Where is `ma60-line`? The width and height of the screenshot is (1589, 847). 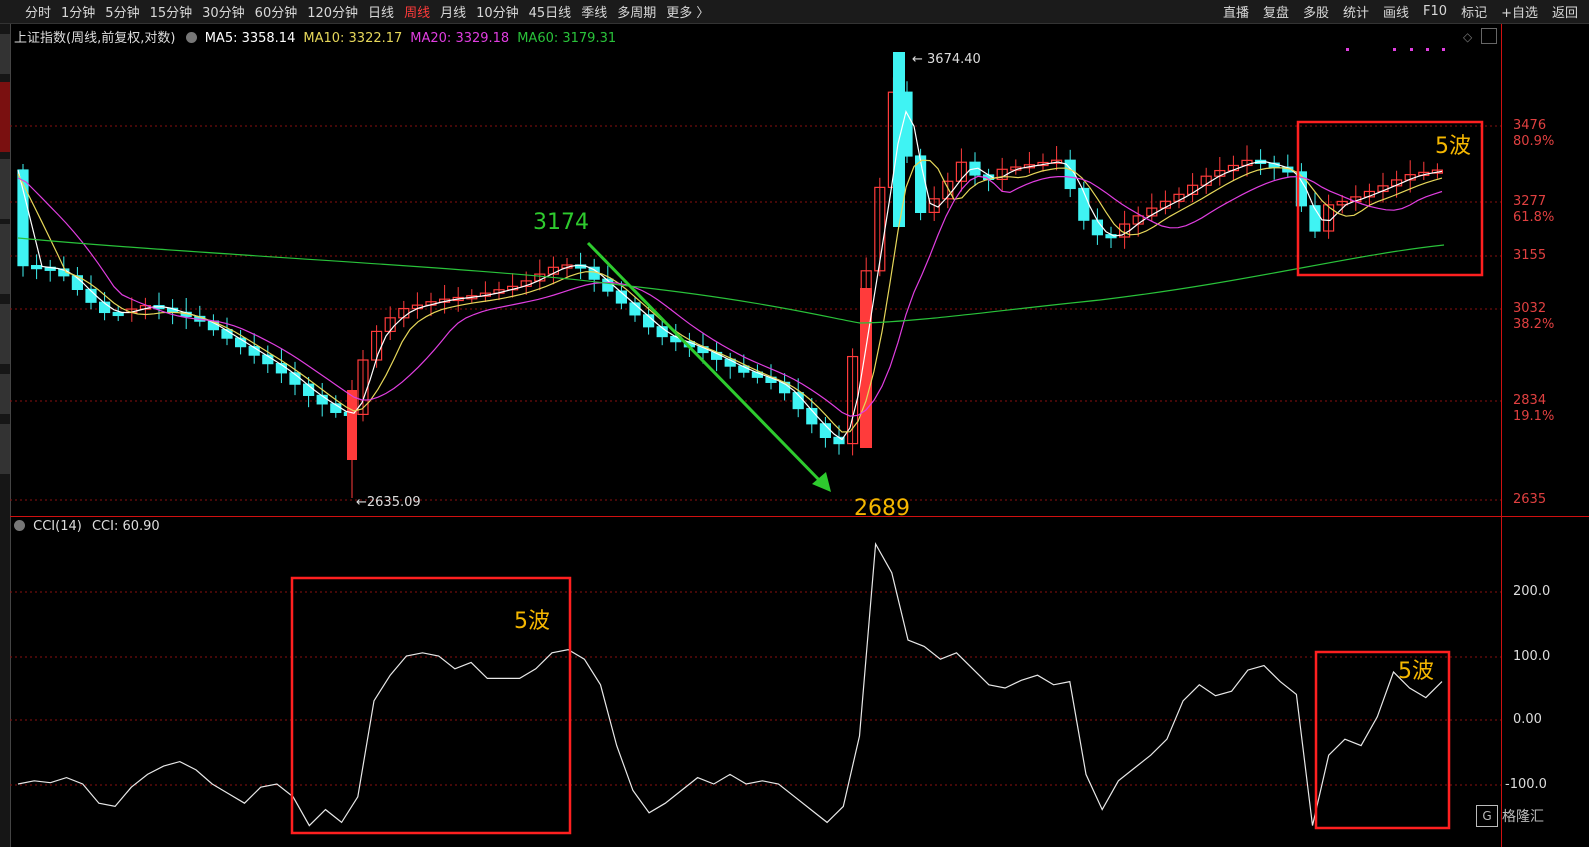
ma60-line is located at coordinates (731, 280).